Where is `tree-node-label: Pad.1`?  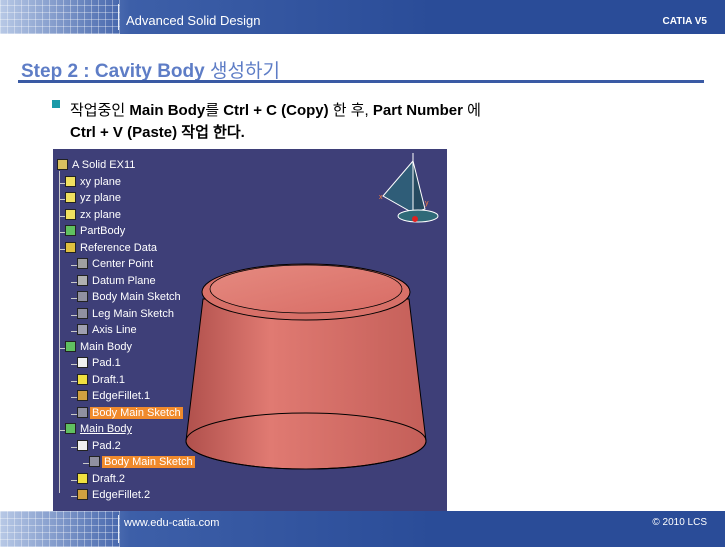 tree-node-label: Pad.1 is located at coordinates (106, 363).